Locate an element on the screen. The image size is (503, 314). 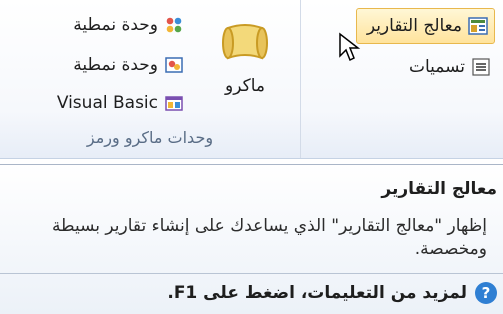
visual-basic-button: Visual Basic is located at coordinates (120, 103).